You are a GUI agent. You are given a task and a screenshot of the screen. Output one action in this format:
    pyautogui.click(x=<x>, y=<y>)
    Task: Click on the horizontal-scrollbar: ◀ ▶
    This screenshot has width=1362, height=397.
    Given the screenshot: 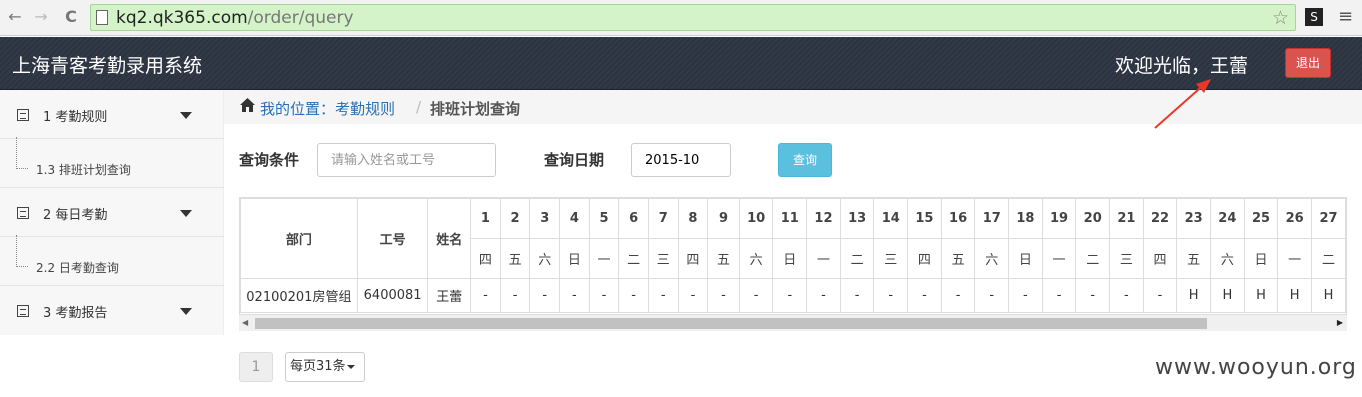 What is the action you would take?
    pyautogui.click(x=793, y=322)
    